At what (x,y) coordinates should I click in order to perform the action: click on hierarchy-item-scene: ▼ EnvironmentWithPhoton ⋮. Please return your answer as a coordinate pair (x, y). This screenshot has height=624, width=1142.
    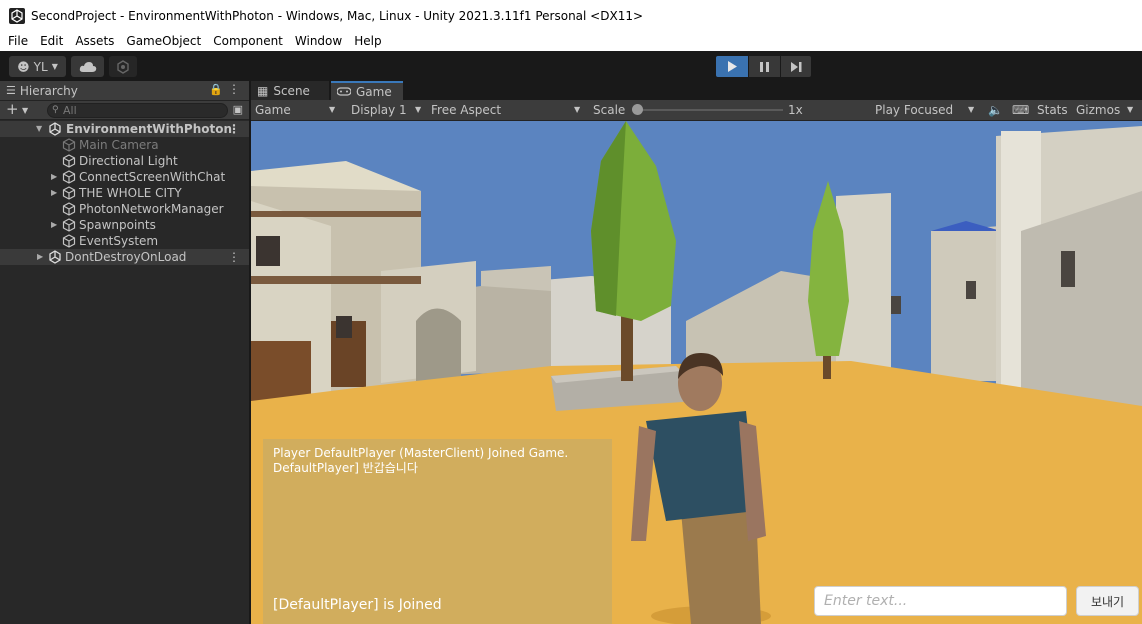
    Looking at the image, I should click on (124, 129).